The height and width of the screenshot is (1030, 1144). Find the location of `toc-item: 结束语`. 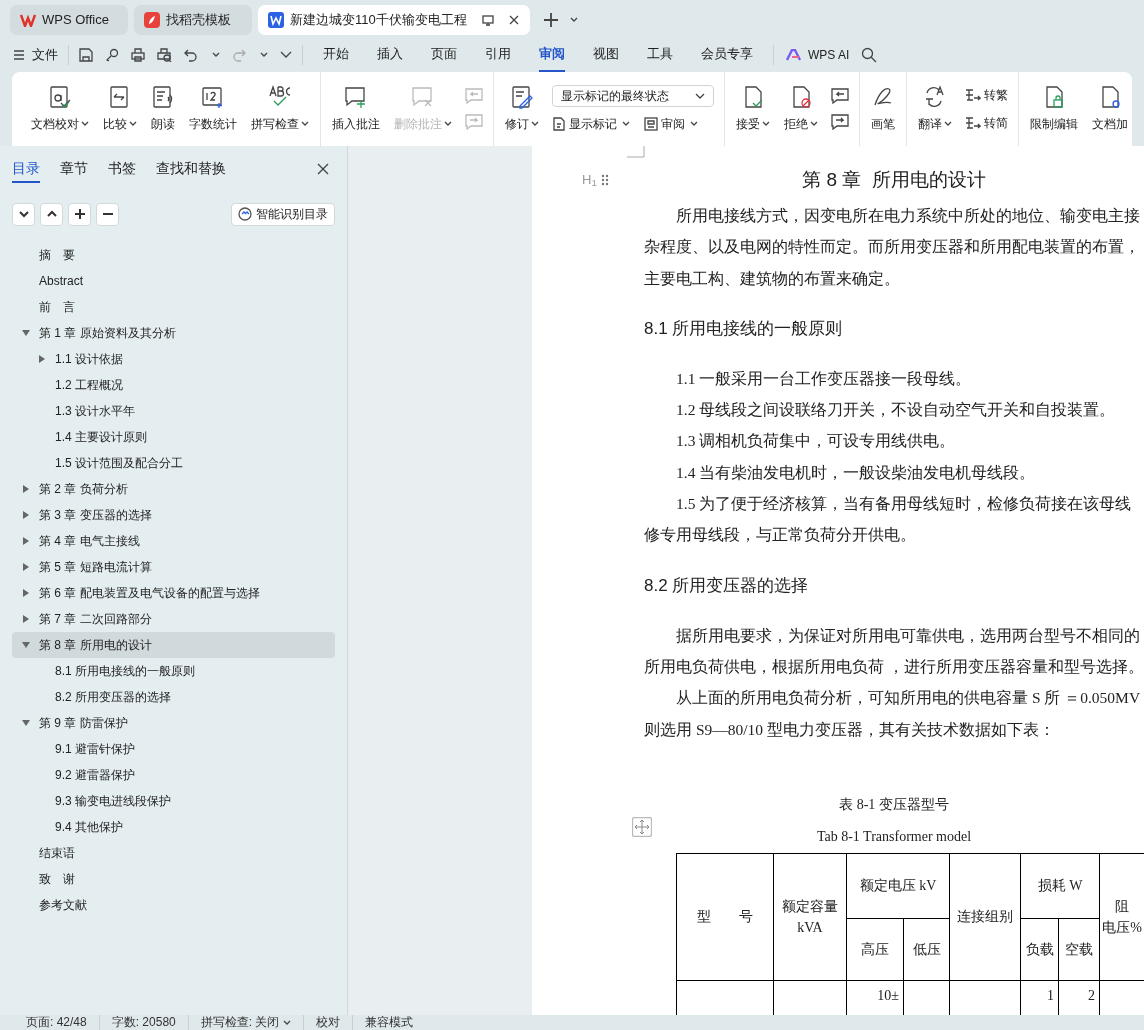

toc-item: 结束语 is located at coordinates (173, 853).